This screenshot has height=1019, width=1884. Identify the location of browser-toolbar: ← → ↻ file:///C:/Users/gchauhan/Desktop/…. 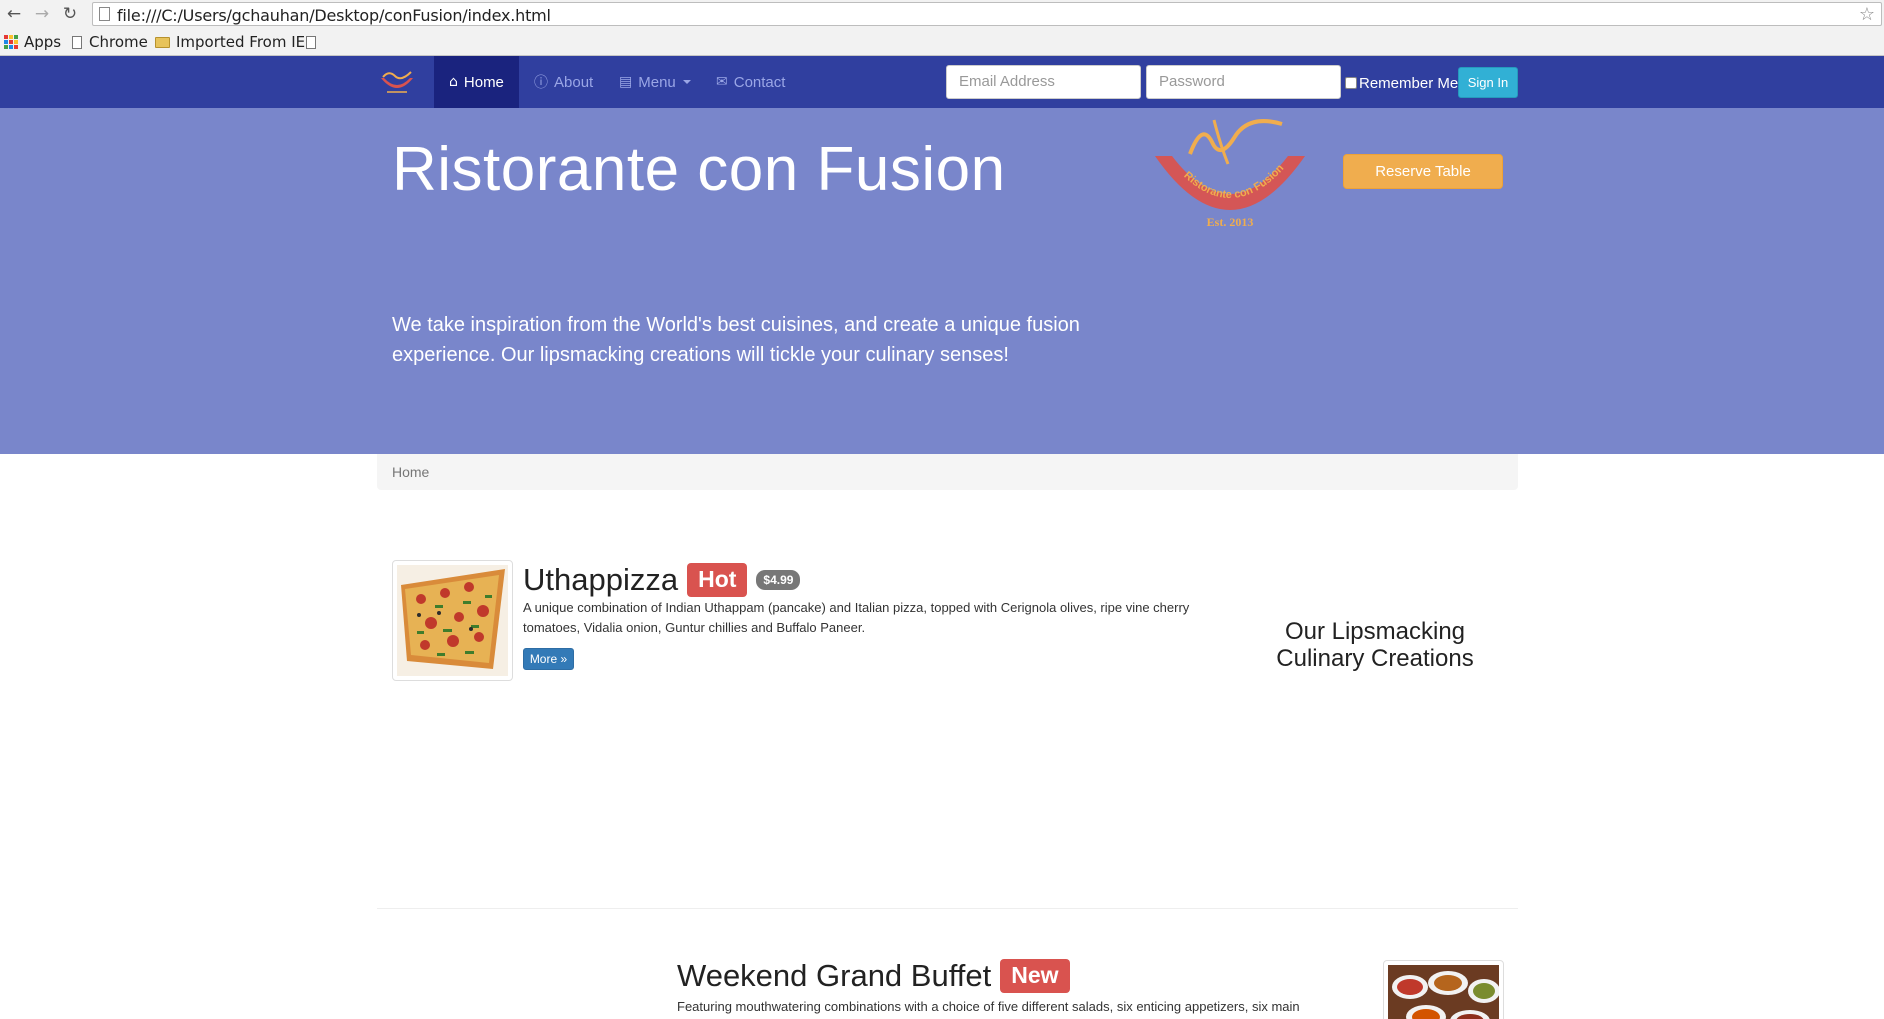
(942, 14).